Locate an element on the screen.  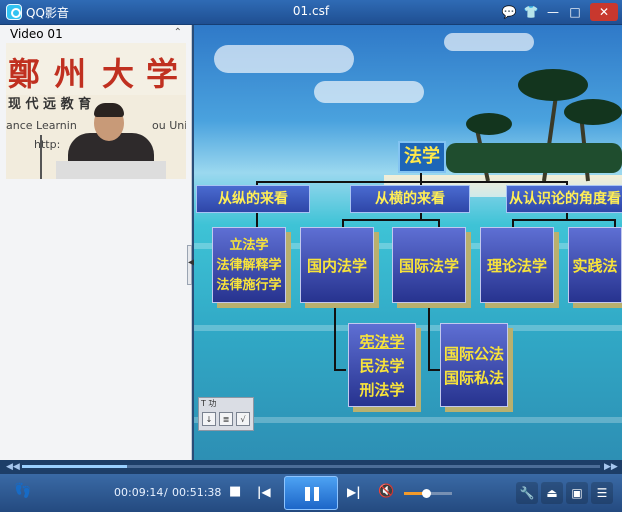
rewind-icon: ◀◀ is located at coordinates (13, 467).